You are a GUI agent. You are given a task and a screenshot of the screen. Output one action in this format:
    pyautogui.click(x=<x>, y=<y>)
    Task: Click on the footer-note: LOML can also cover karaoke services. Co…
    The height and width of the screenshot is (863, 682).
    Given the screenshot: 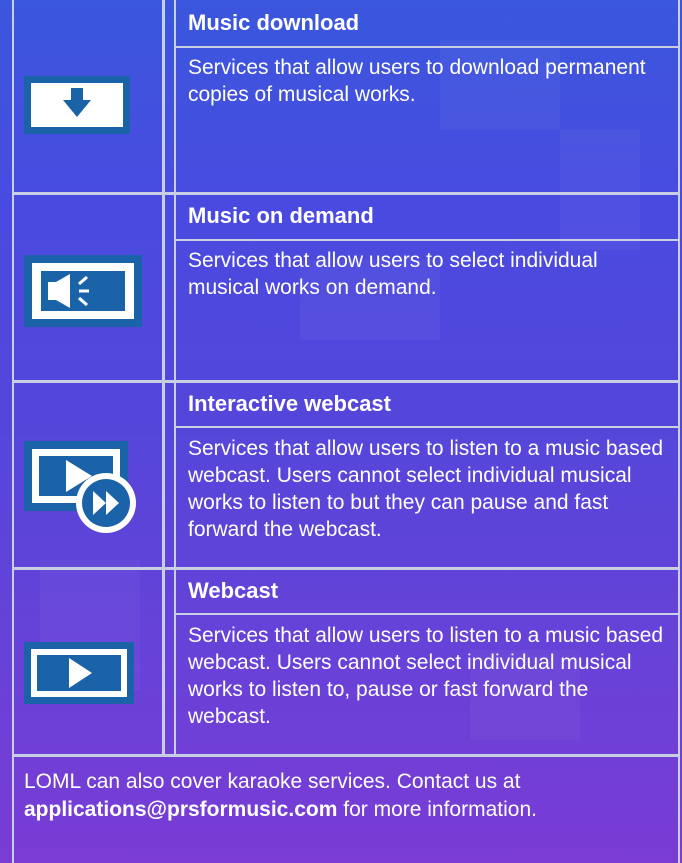 What is the action you would take?
    pyautogui.click(x=346, y=790)
    